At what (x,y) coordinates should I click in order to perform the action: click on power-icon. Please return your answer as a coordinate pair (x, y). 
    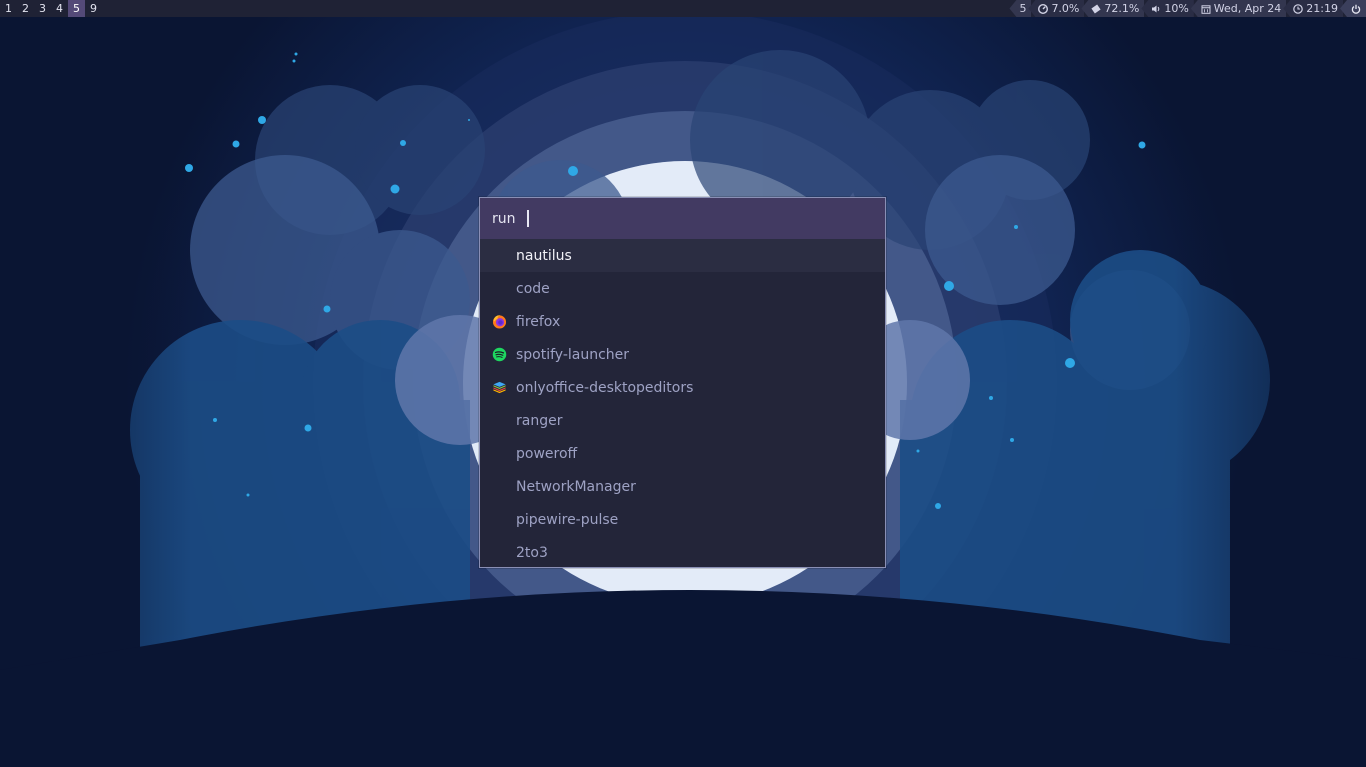
    Looking at the image, I should click on (1355, 9).